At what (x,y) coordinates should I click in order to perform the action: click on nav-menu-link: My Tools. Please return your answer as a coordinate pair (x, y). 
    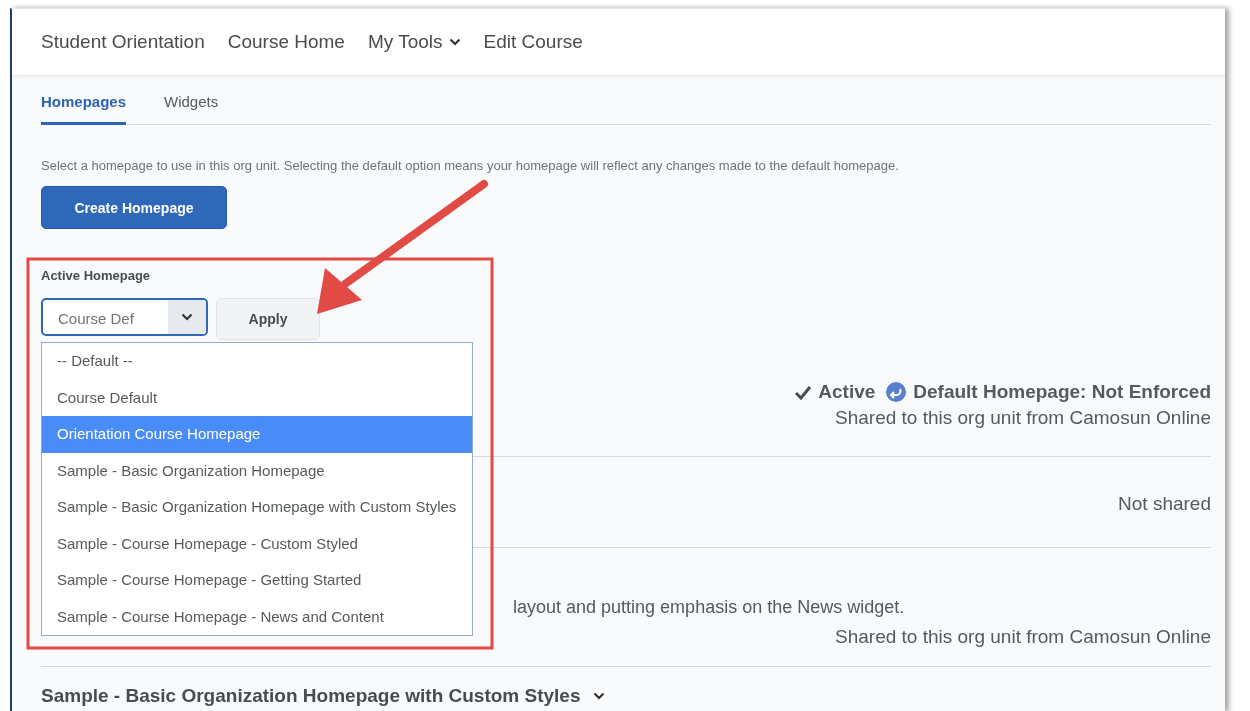
    Looking at the image, I should click on (405, 42).